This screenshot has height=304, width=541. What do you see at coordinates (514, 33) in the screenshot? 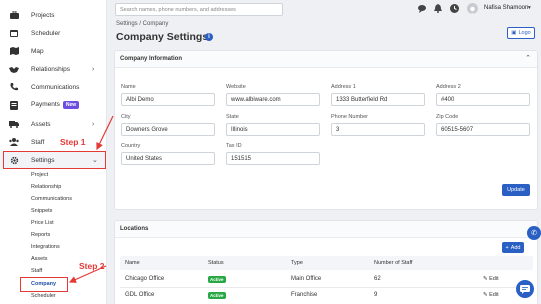
I see `image-icon: ▣` at bounding box center [514, 33].